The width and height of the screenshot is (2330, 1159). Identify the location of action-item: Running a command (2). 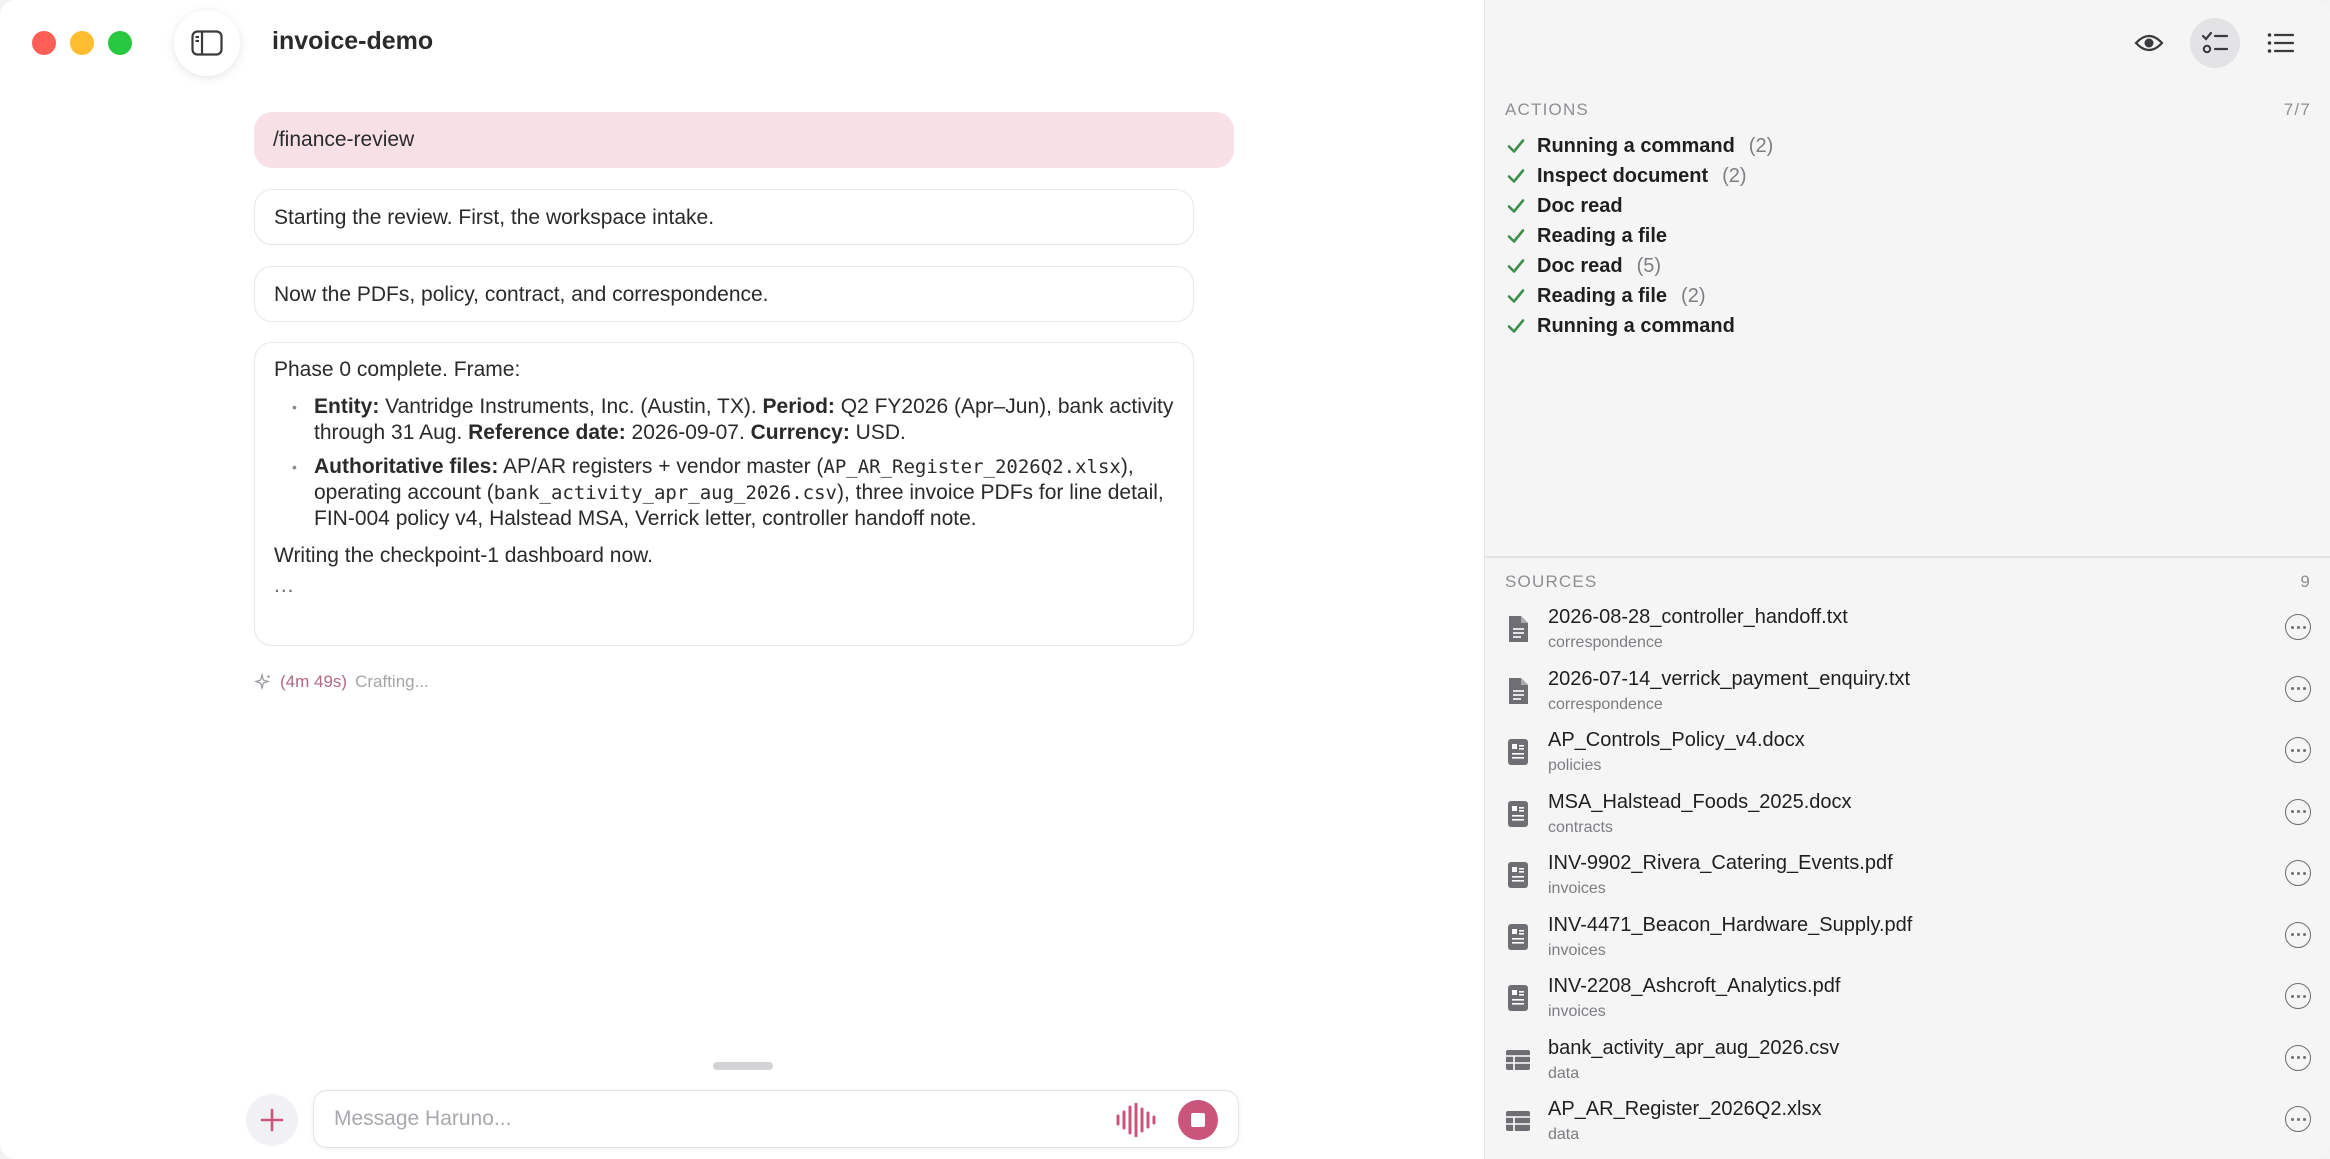
(1640, 146).